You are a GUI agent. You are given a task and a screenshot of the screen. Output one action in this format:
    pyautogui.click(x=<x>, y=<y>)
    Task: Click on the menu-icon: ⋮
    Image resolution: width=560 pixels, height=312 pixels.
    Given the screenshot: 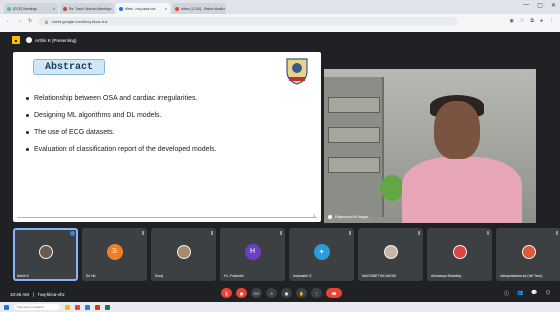 What is the action you would take?
    pyautogui.click(x=551, y=21)
    